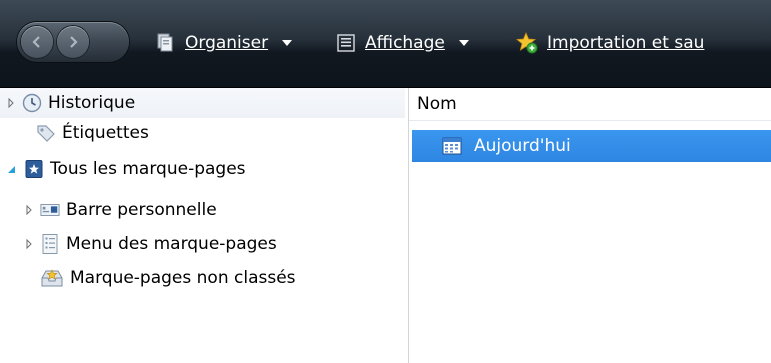 The image size is (771, 363). I want to click on tree-item-history: Historique, so click(202, 103).